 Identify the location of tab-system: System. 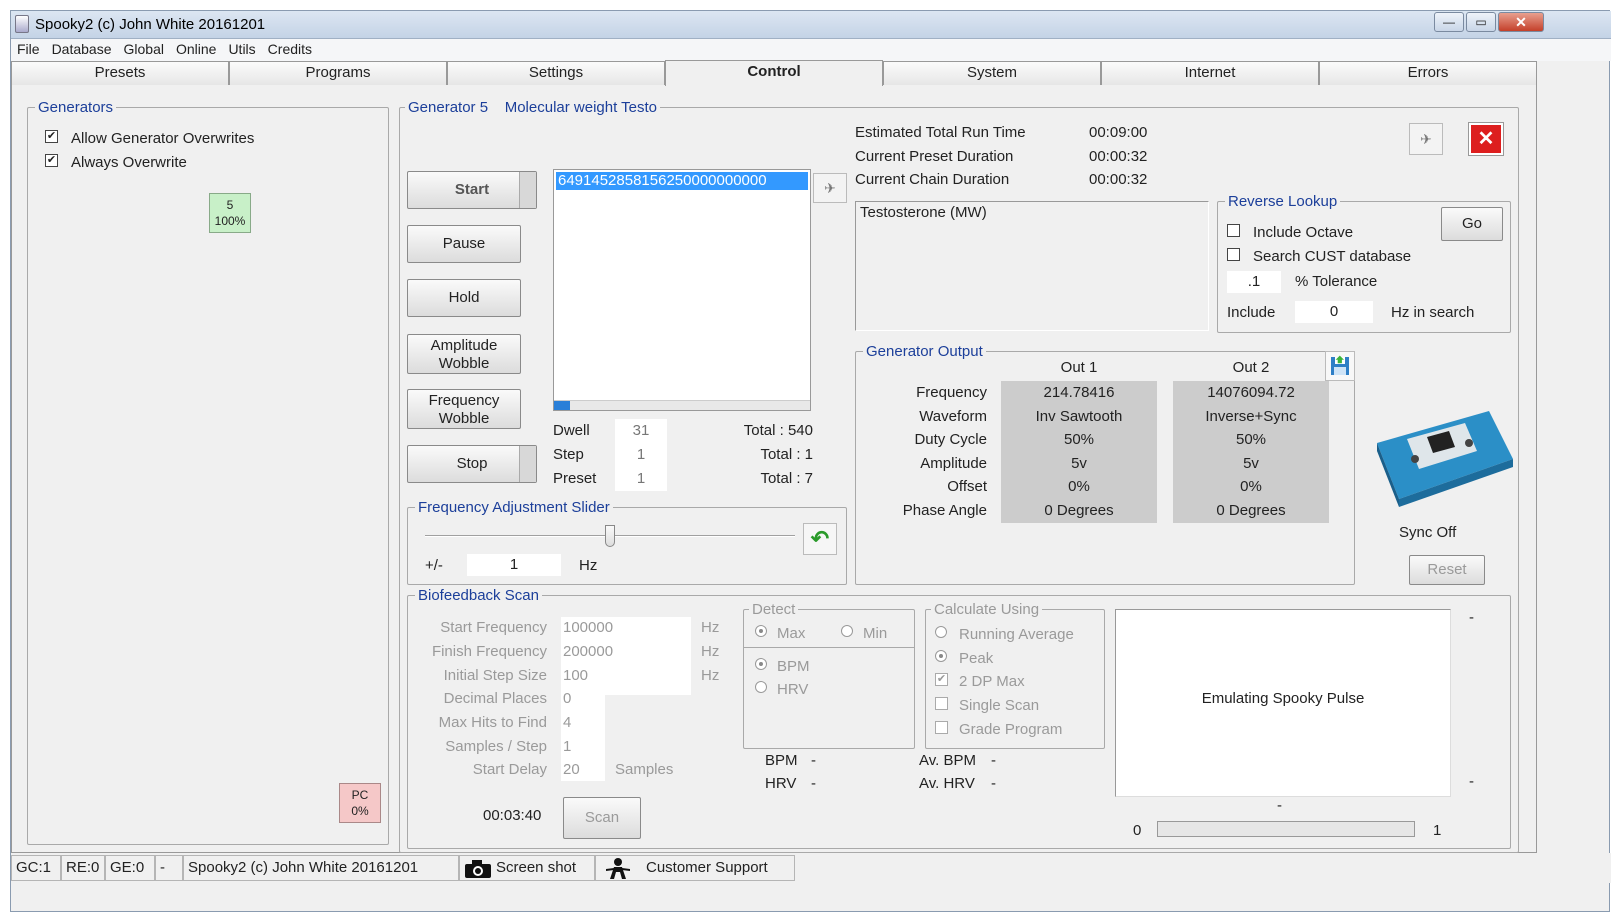
(992, 73).